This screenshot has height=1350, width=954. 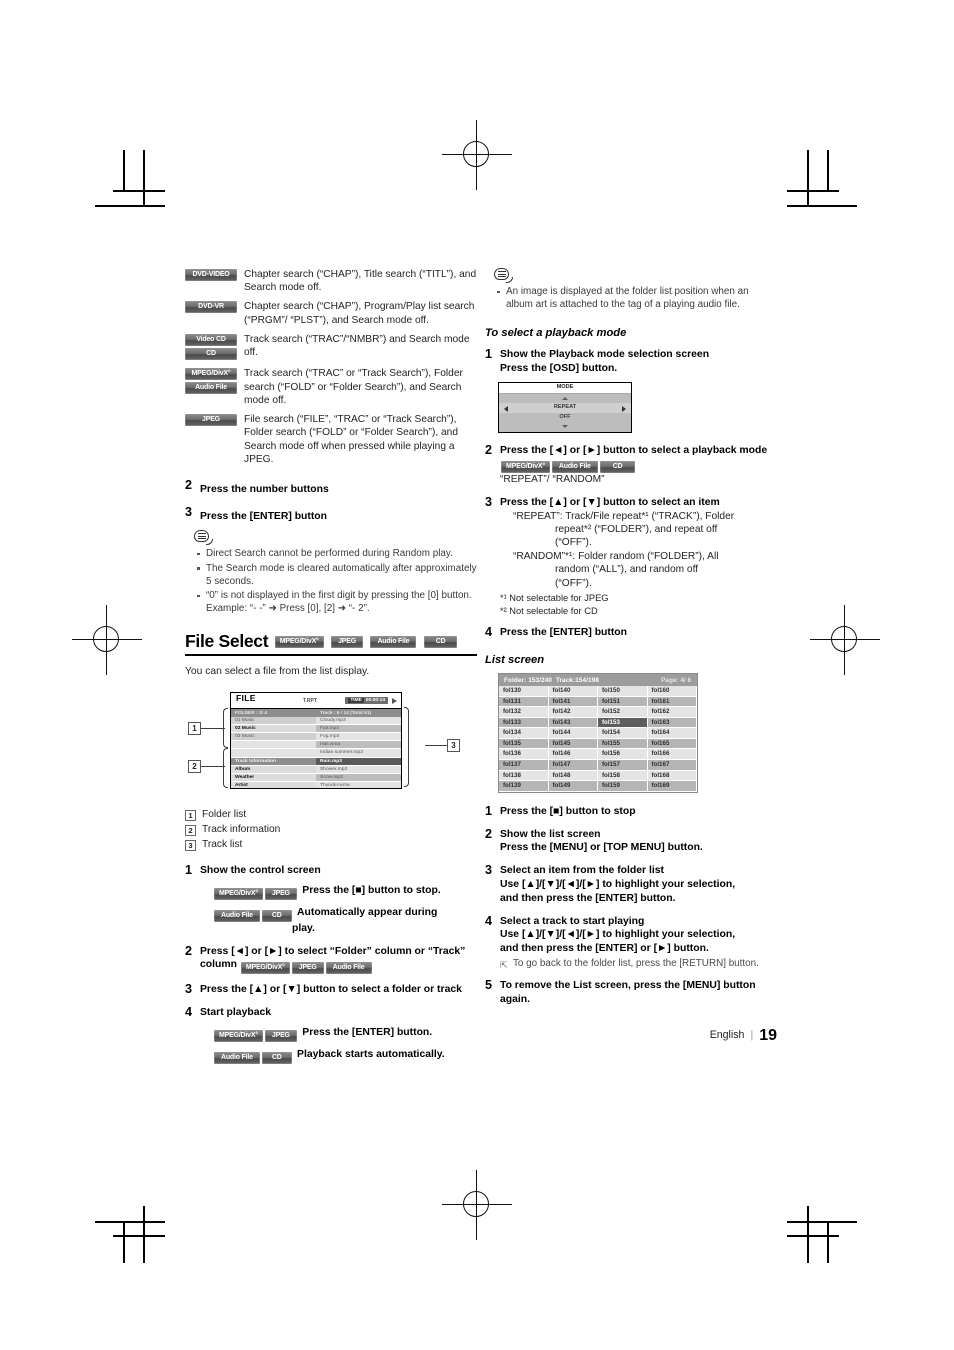 What do you see at coordinates (107, 640) in the screenshot?
I see `registration-mark-left` at bounding box center [107, 640].